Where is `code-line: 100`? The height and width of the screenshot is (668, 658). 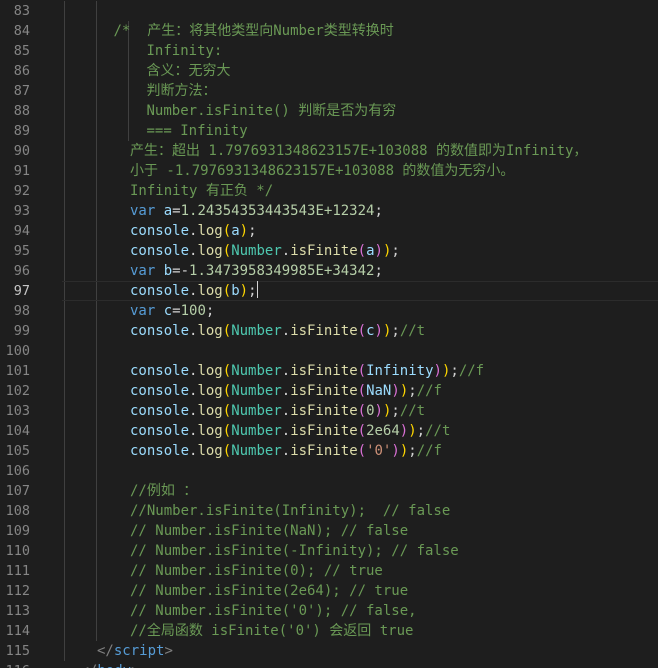 code-line: 100 is located at coordinates (329, 351).